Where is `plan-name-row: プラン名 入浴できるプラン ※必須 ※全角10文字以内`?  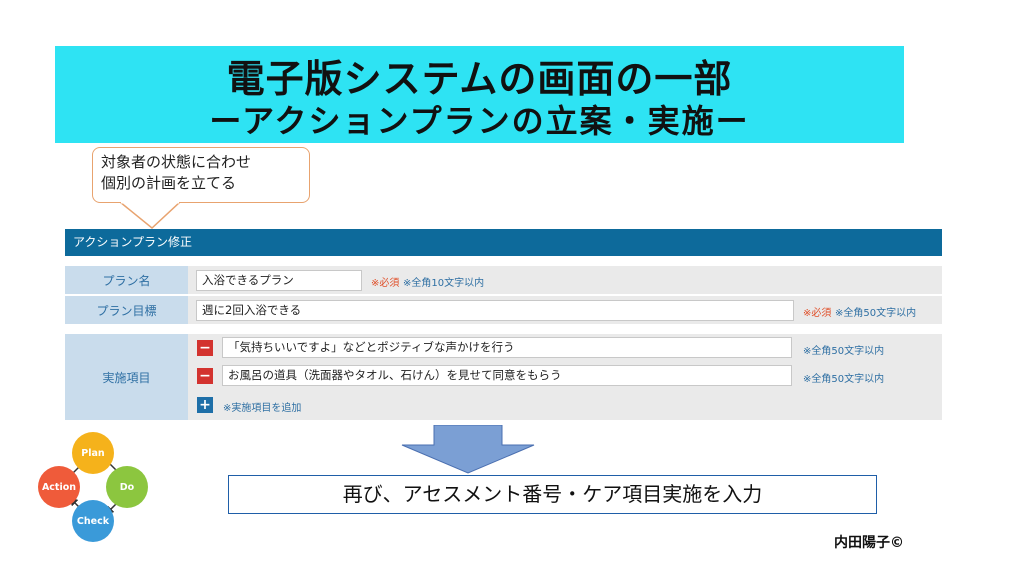
plan-name-row: プラン名 入浴できるプラン ※必須 ※全角10文字以内 is located at coordinates (503, 280).